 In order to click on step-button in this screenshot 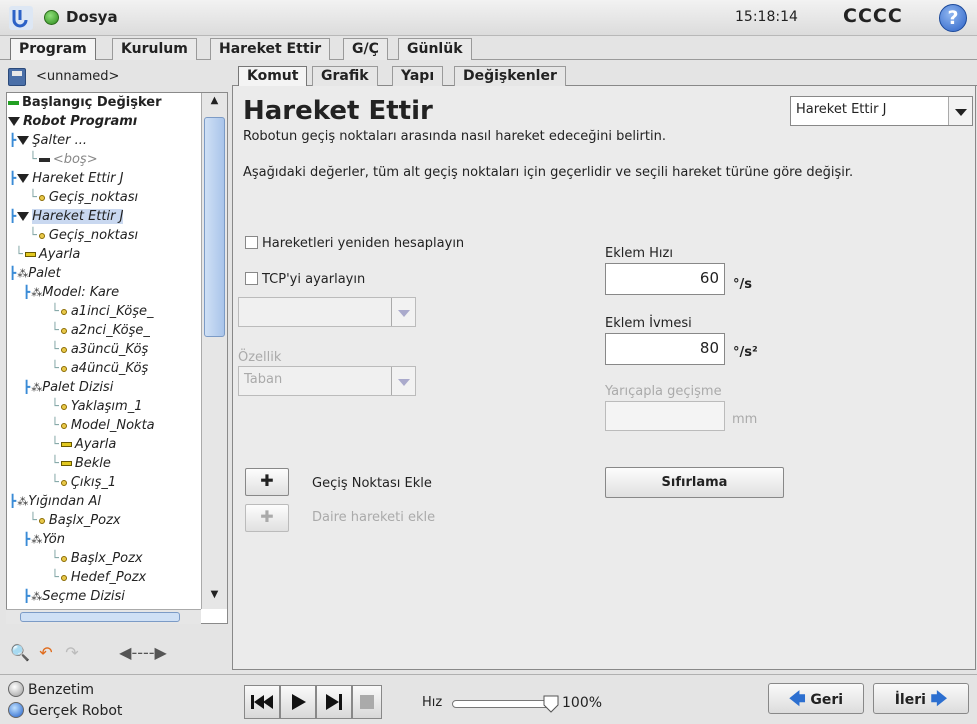, I will do `click(334, 702)`.